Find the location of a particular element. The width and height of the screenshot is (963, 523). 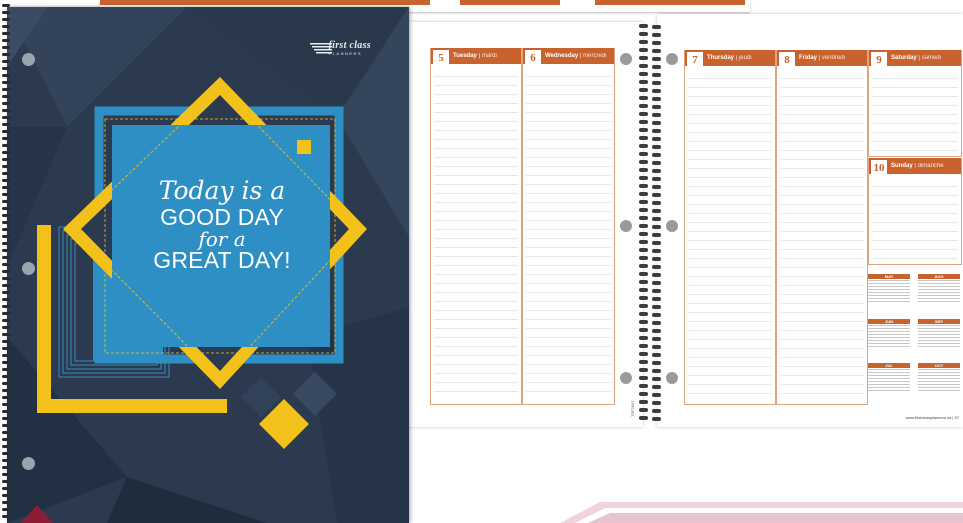

day-column-friday: 8 Friday | vendredi is located at coordinates (822, 227).